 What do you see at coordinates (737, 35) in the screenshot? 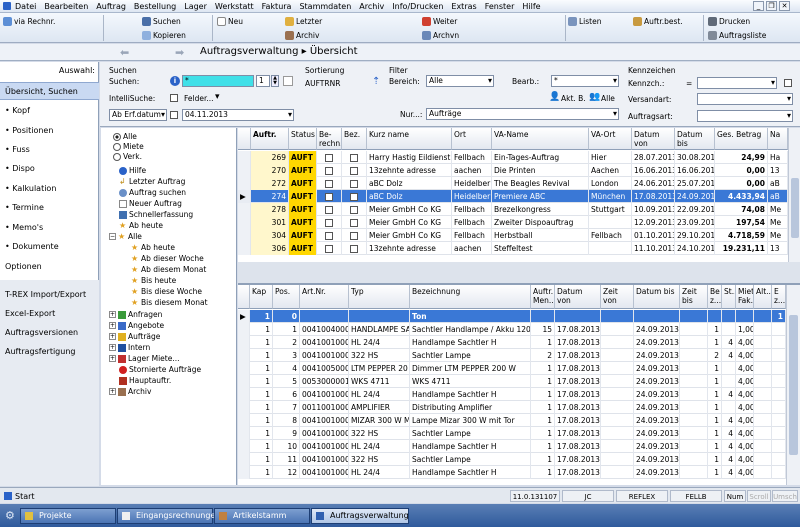
I see `auftragsliste-button: Auftragsliste` at bounding box center [737, 35].